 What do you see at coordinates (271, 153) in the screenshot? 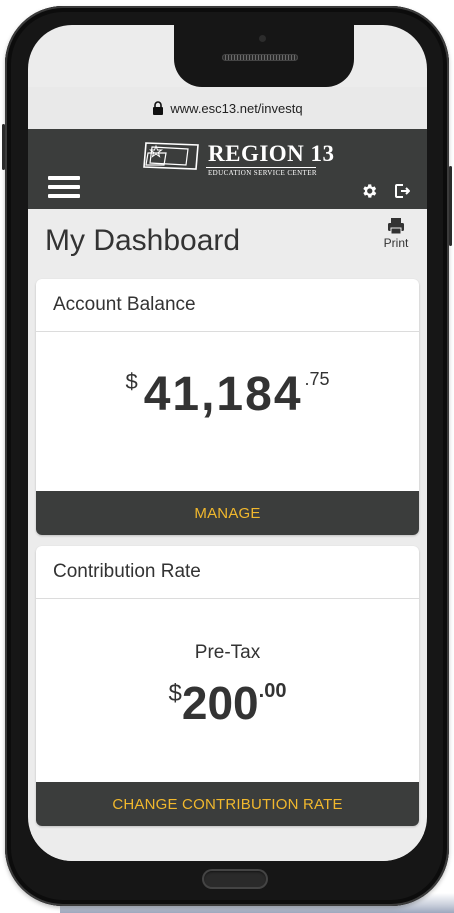
I see `logo-title: REGION 13` at bounding box center [271, 153].